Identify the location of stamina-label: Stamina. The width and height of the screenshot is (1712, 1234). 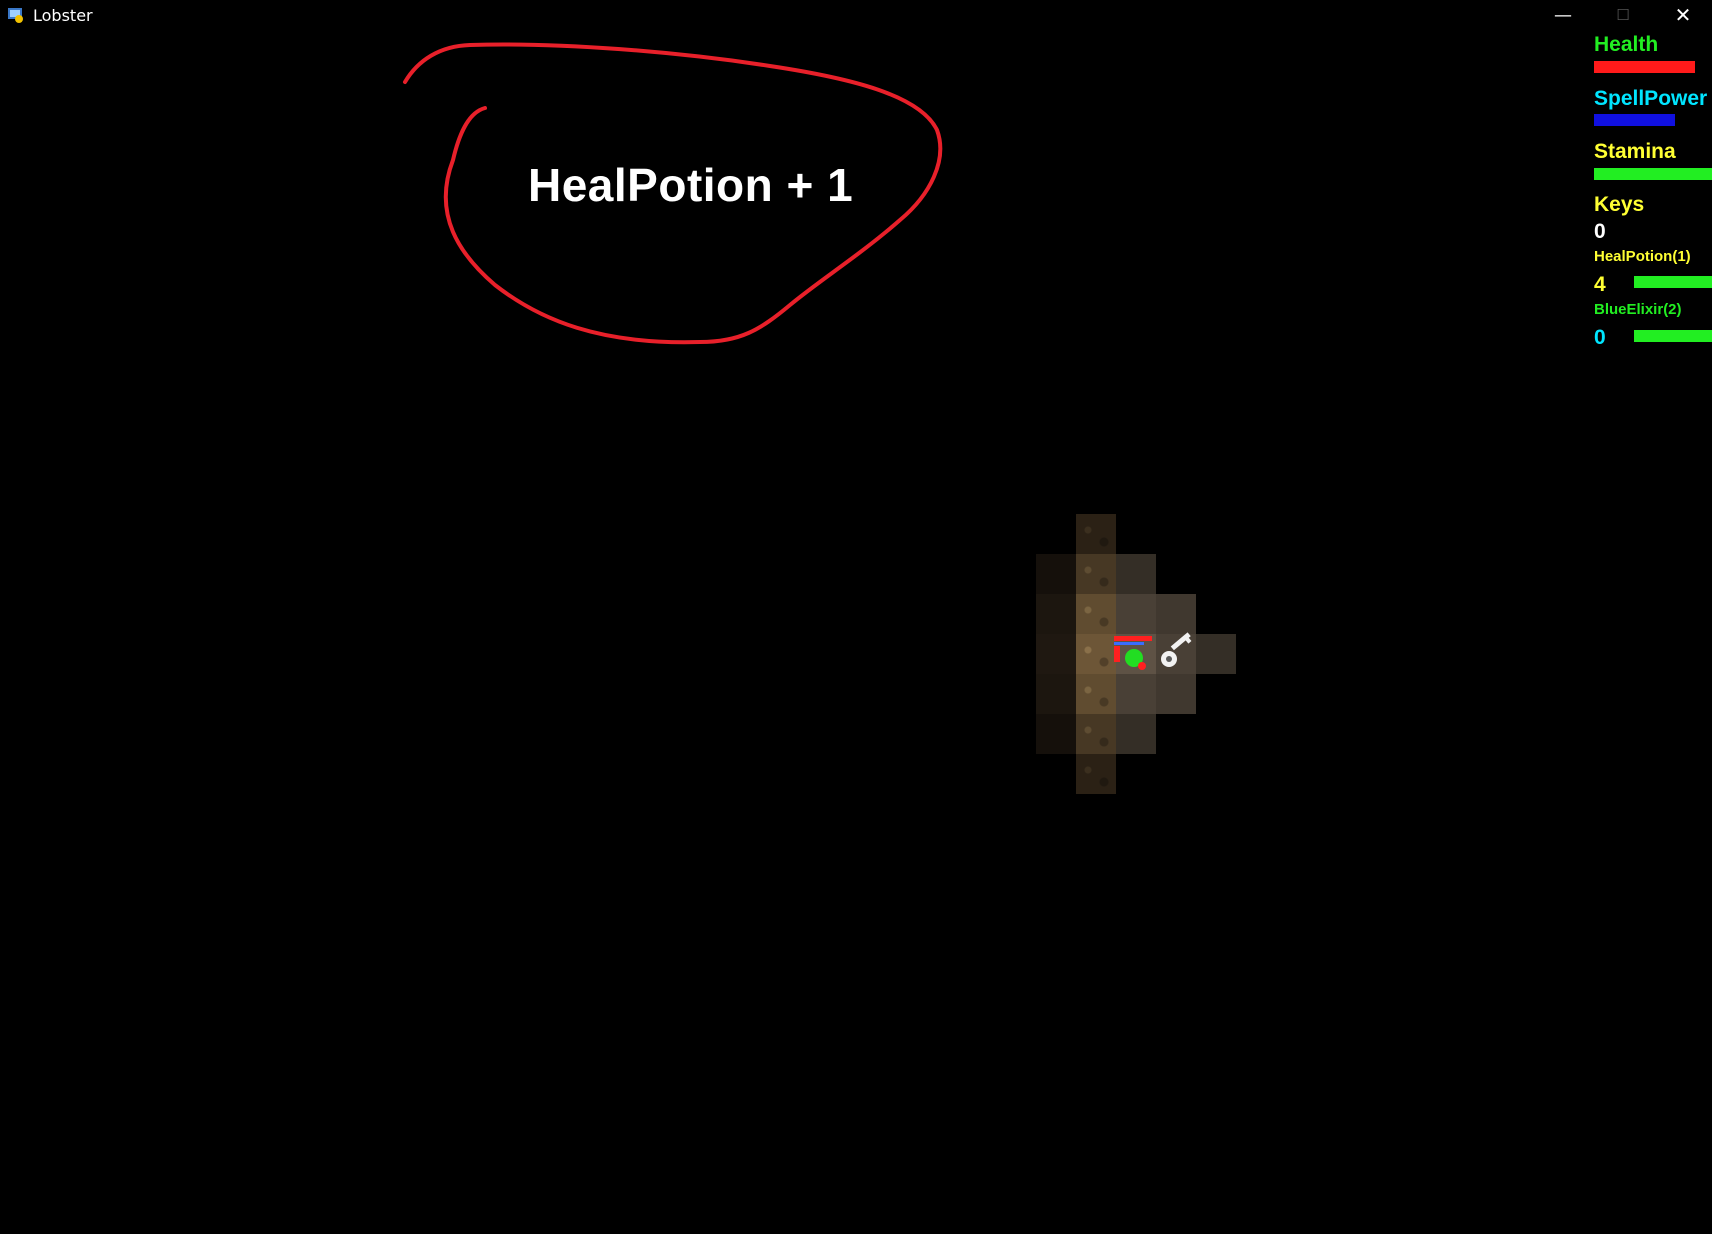
(1635, 151).